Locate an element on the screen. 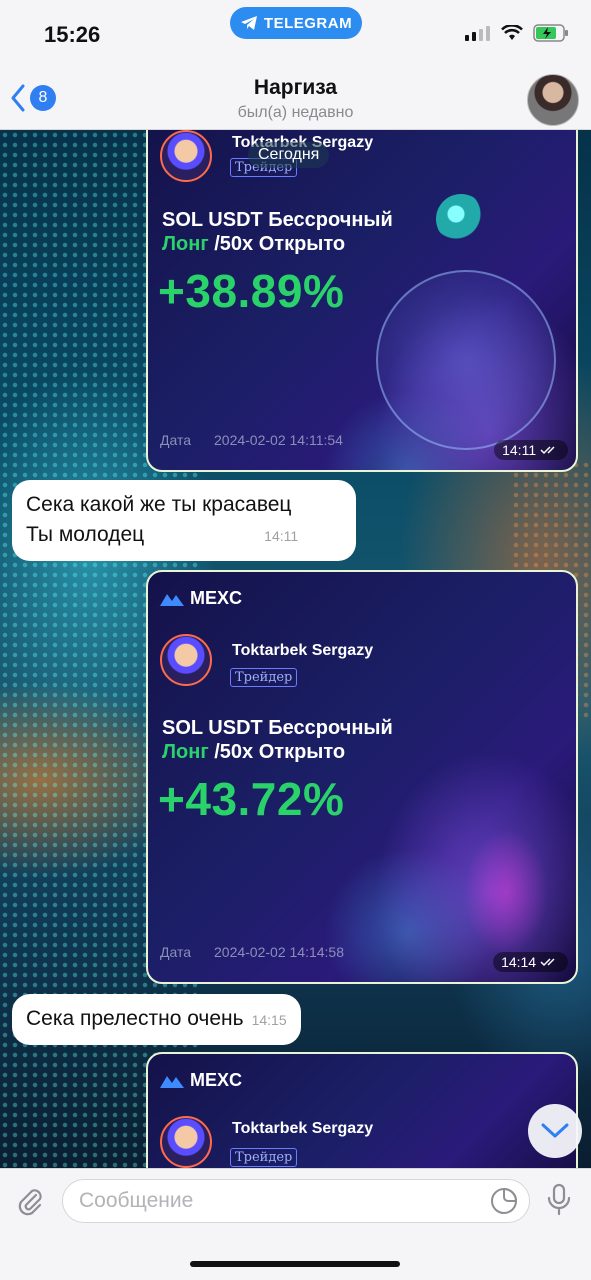 The image size is (591, 1280). chat-status: был(а) недавно is located at coordinates (295, 112).